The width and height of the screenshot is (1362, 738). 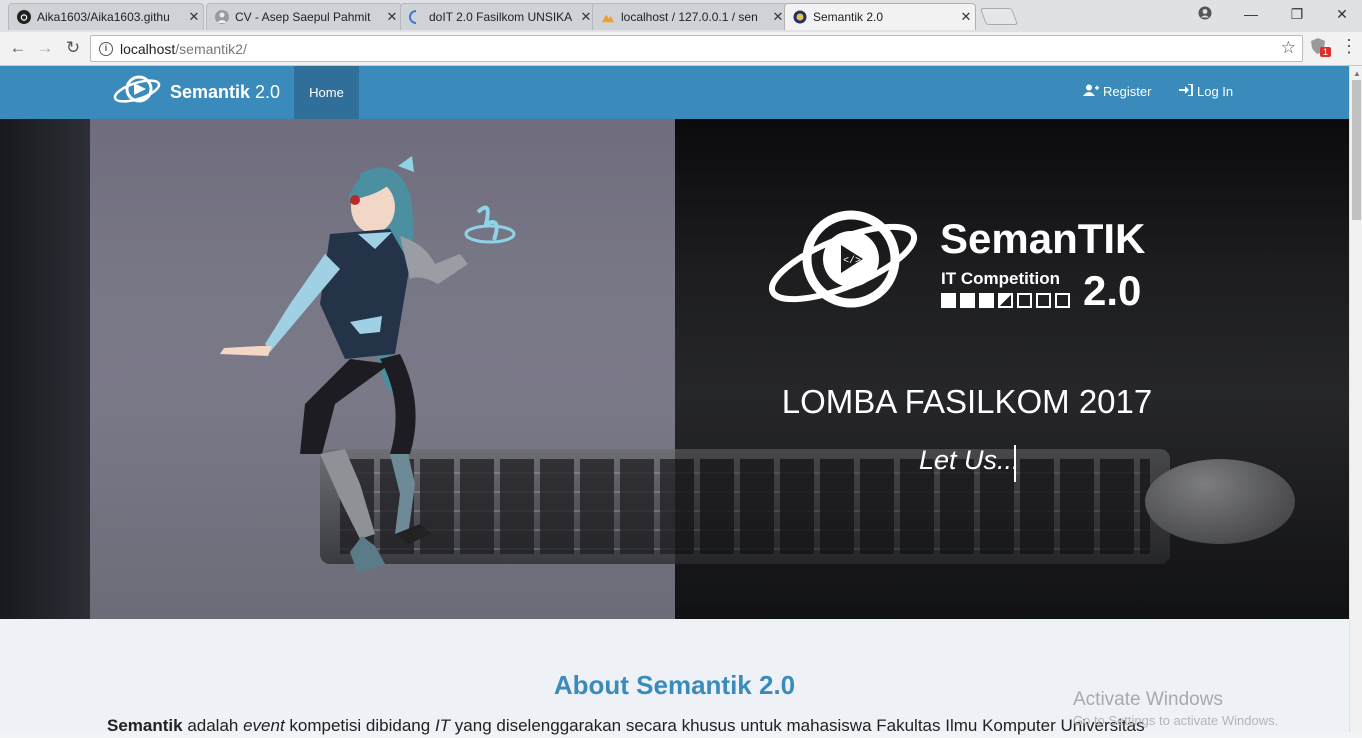 What do you see at coordinates (1342, 14) in the screenshot?
I see `window-close-button: ✕` at bounding box center [1342, 14].